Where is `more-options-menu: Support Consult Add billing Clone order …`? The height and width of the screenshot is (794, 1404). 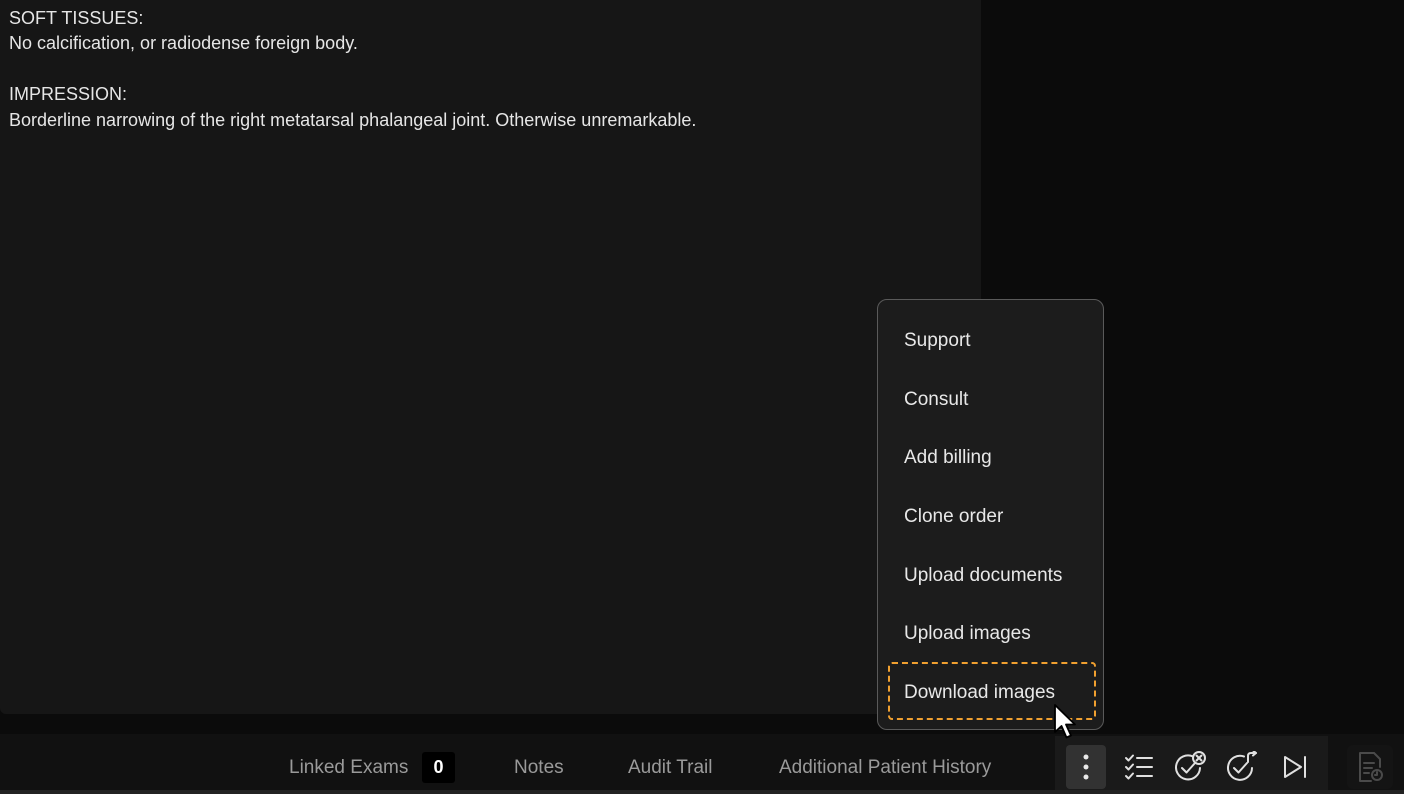
more-options-menu: Support Consult Add billing Clone order … is located at coordinates (990, 514).